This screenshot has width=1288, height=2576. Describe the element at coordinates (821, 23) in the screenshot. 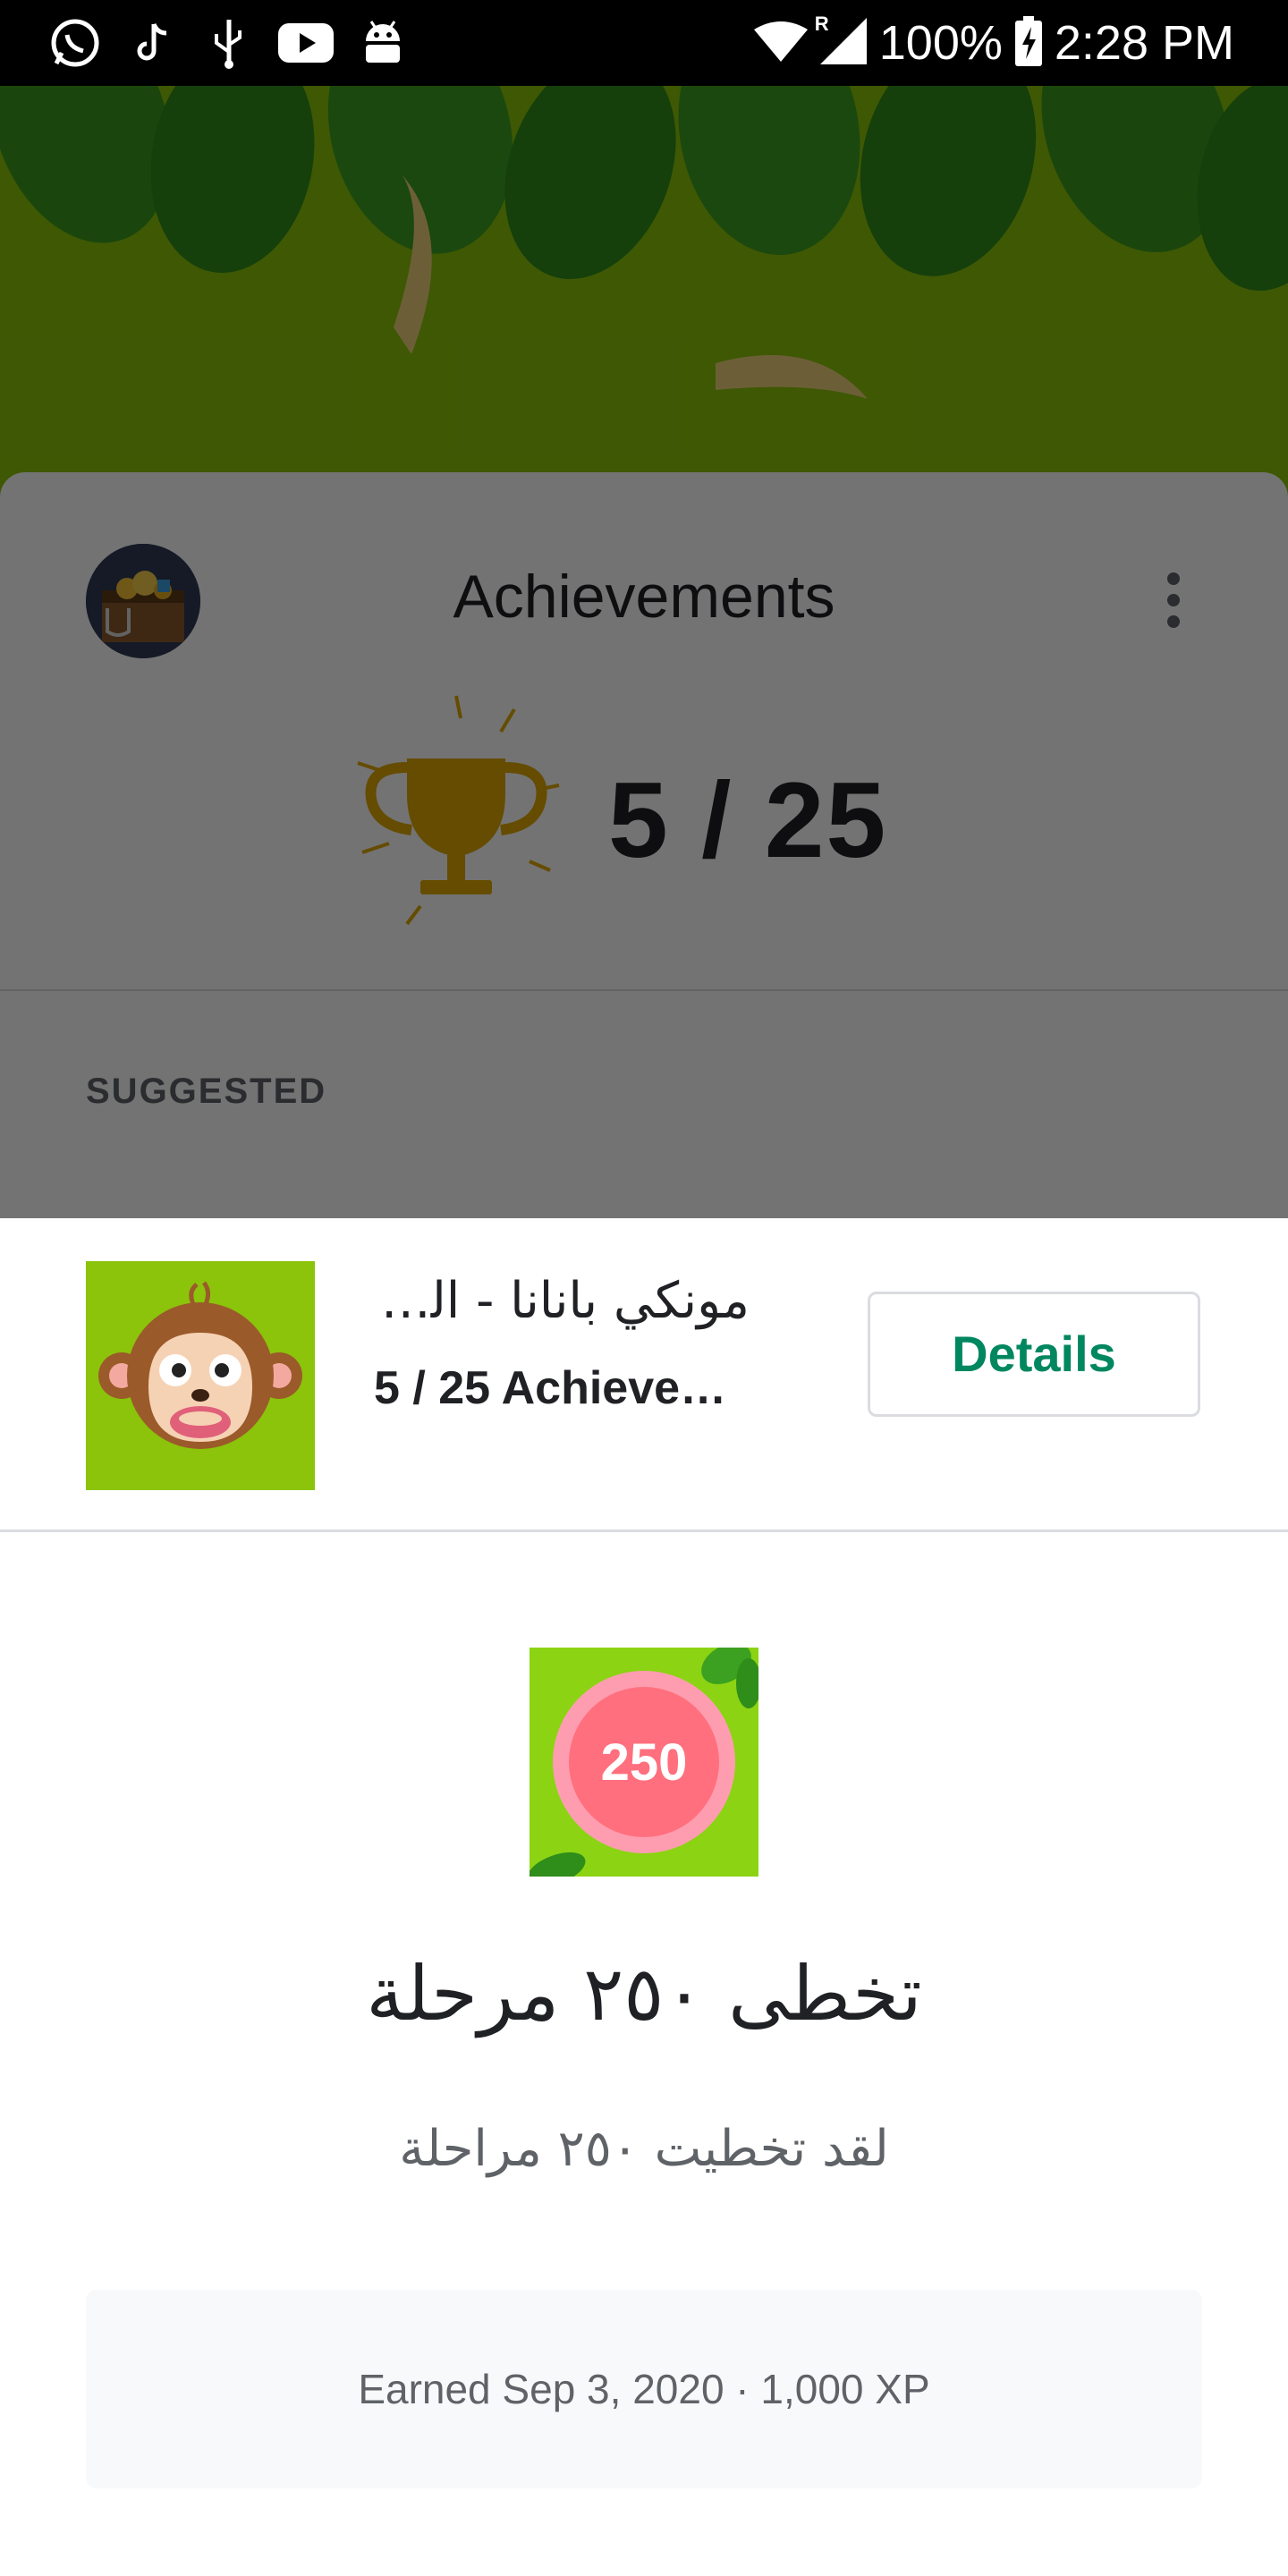

I see `roaming-indicator: R` at that location.